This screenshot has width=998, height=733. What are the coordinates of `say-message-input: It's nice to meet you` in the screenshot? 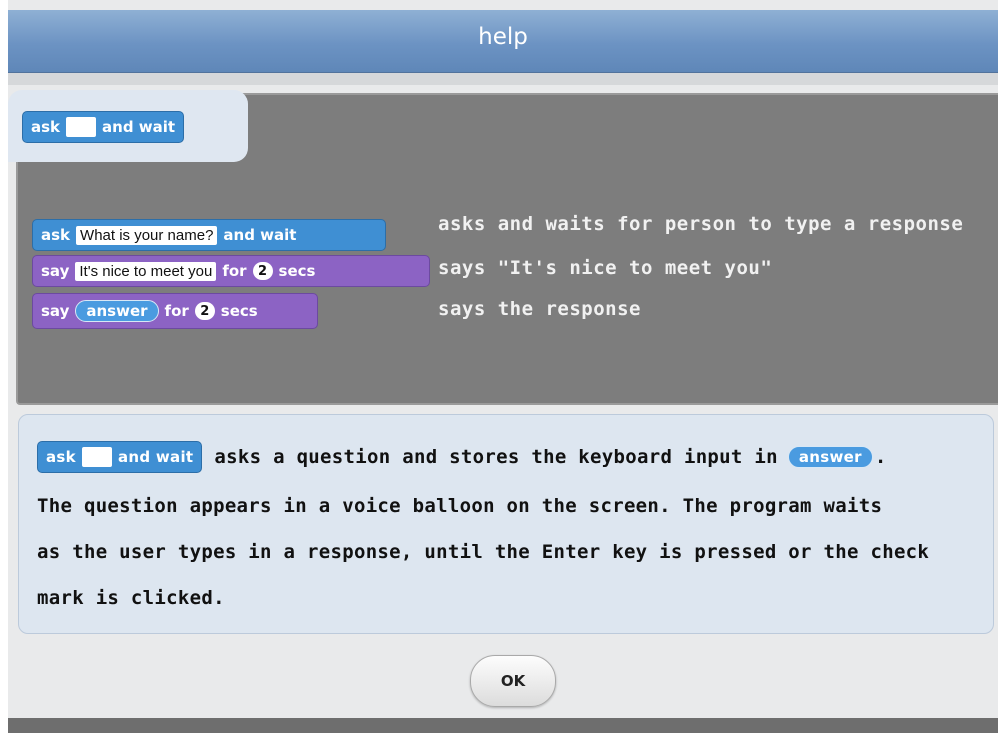 It's located at (146, 271).